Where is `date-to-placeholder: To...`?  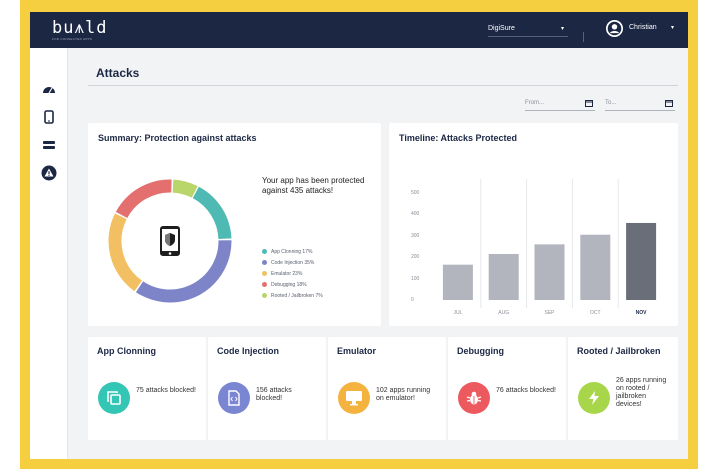
date-to-placeholder: To... is located at coordinates (611, 103).